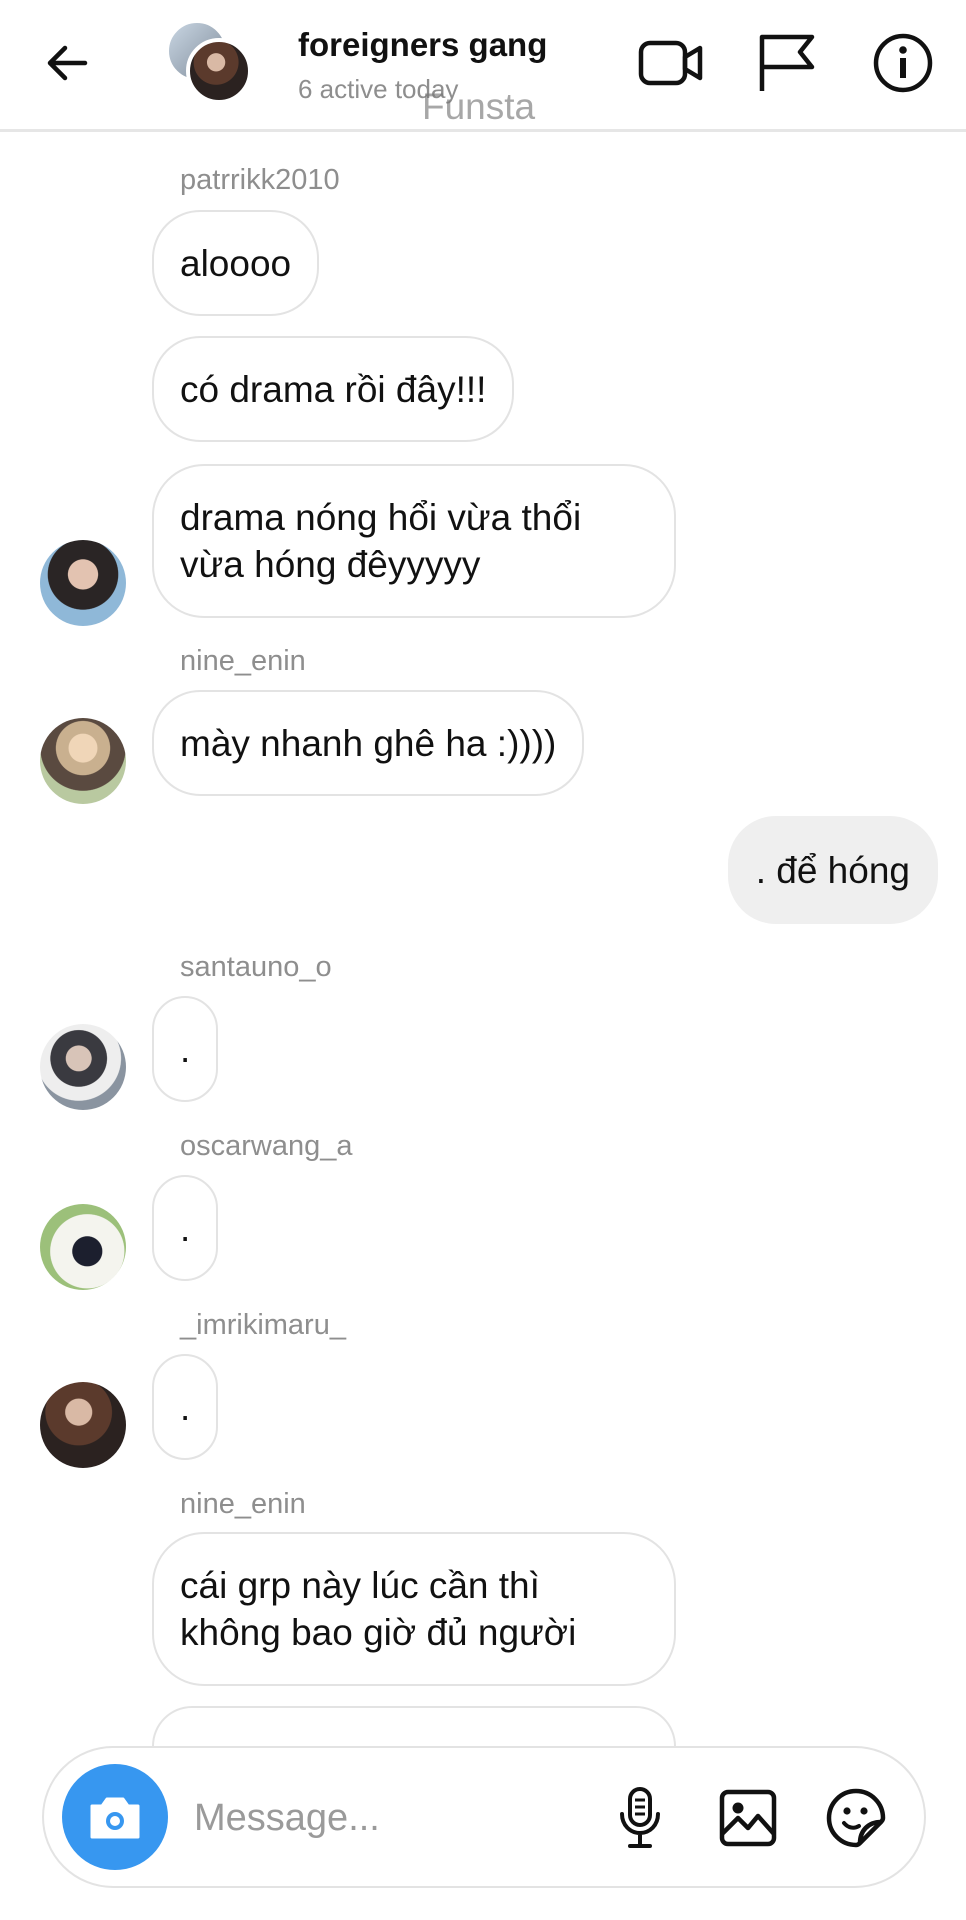 The height and width of the screenshot is (1920, 966). Describe the element at coordinates (256, 967) in the screenshot. I see `sender-username: santauno_o` at that location.